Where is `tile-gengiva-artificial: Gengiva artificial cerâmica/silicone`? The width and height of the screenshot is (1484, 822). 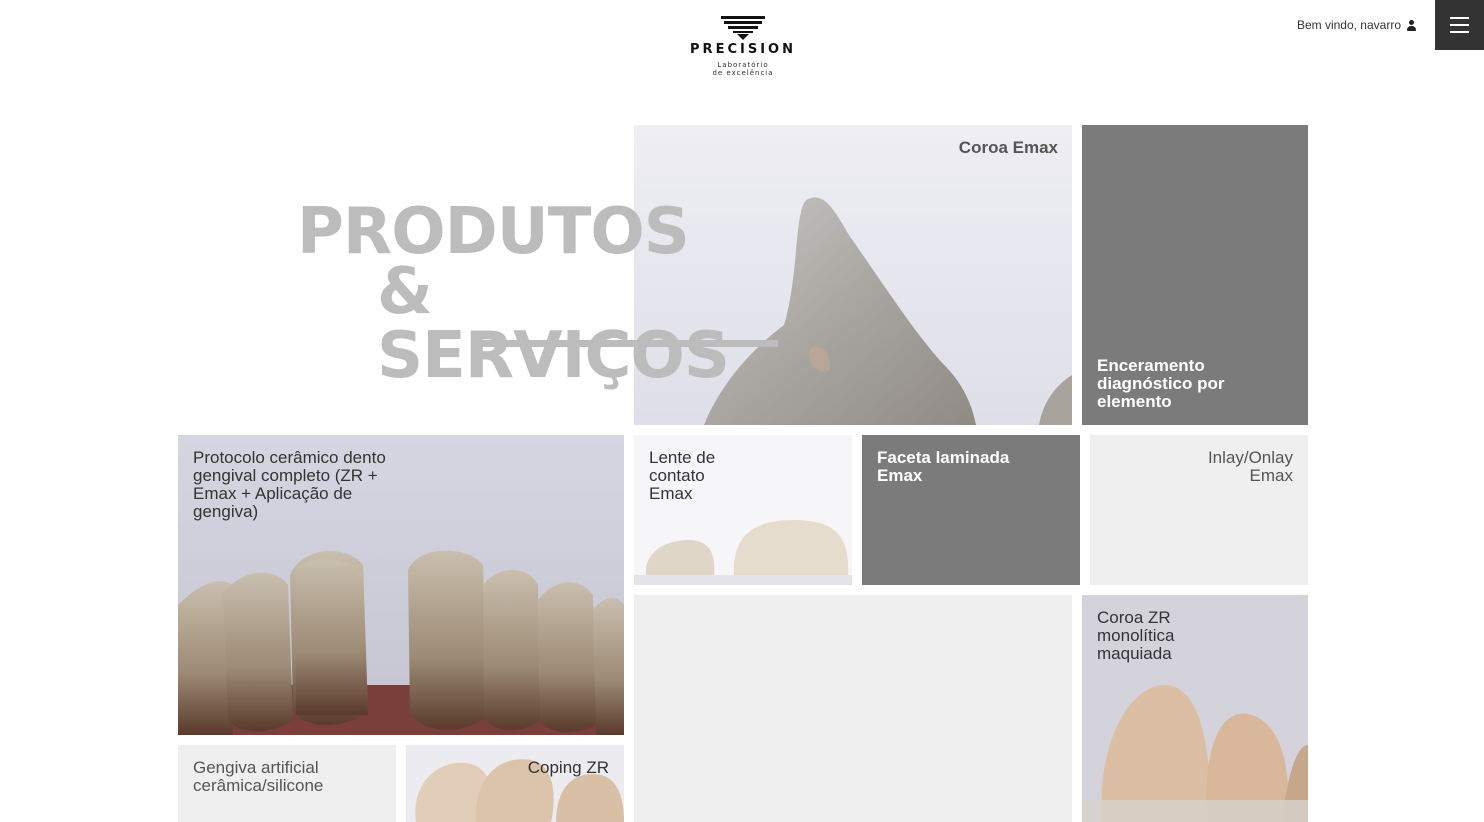 tile-gengiva-artificial: Gengiva artificial cerâmica/silicone is located at coordinates (287, 783).